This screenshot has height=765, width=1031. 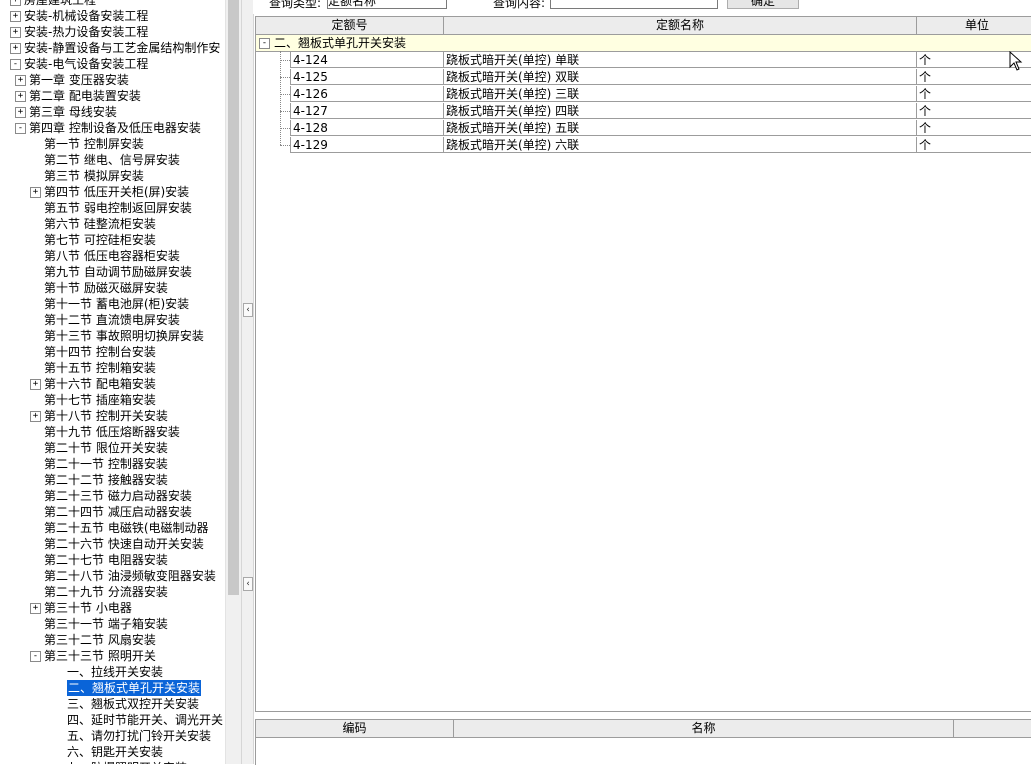 What do you see at coordinates (367, 77) in the screenshot?
I see `cell-code: 4-125` at bounding box center [367, 77].